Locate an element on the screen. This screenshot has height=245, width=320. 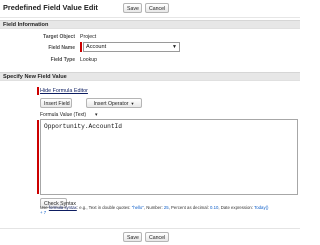
formula-syntax-link: formula syntax is located at coordinates (63, 207).